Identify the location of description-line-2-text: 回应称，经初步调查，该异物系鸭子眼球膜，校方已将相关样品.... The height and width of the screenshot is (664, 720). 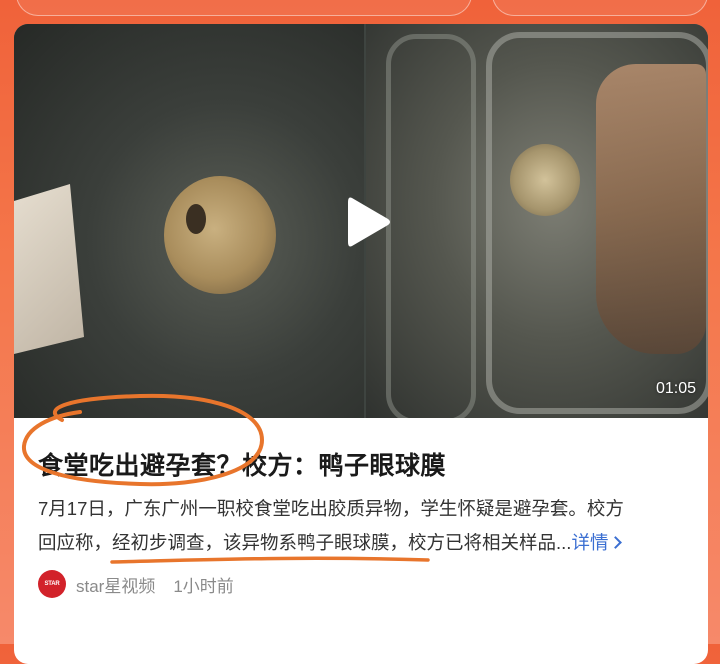
(305, 542).